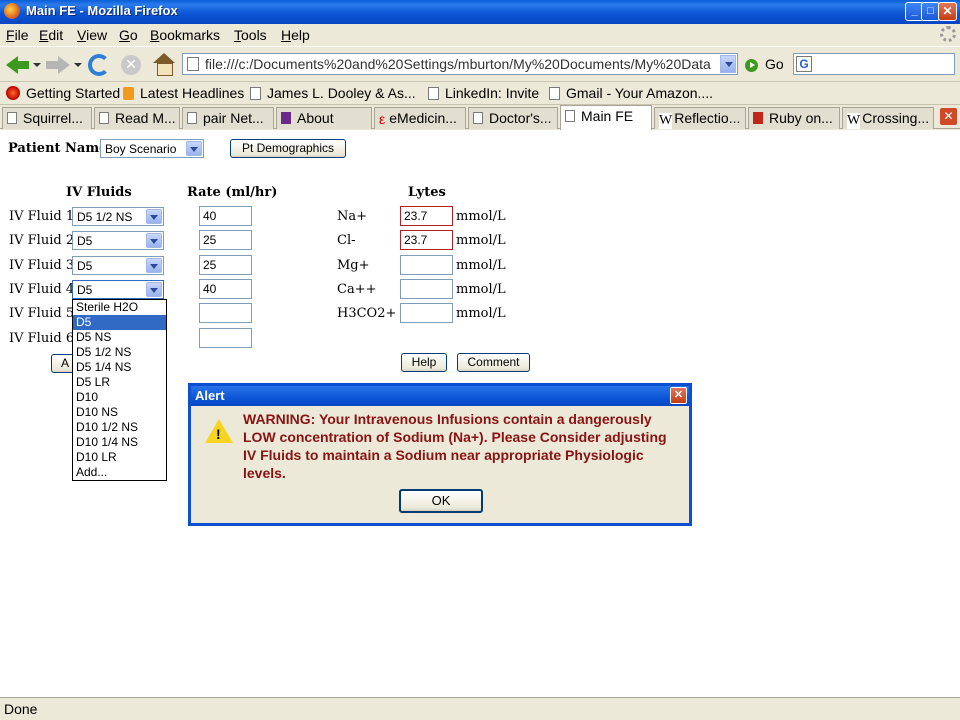 This screenshot has width=960, height=720. Describe the element at coordinates (119, 367) in the screenshot. I see `dropdown-option: D5 1/4 NS` at that location.